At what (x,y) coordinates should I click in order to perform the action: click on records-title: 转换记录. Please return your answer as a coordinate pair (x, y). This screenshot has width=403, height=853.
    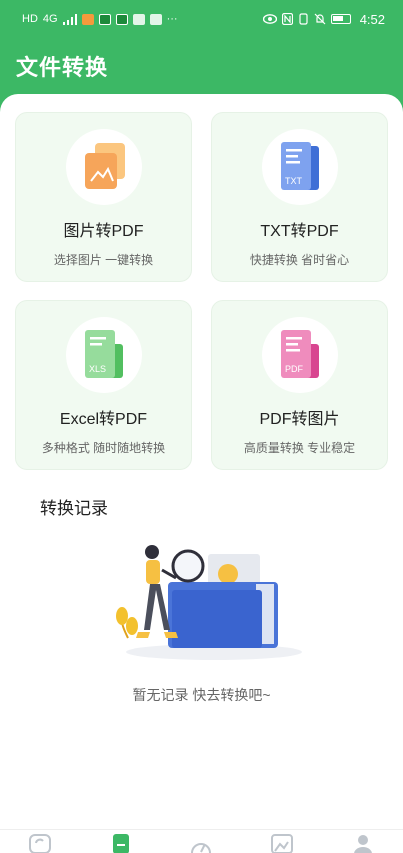
    Looking at the image, I should click on (74, 508).